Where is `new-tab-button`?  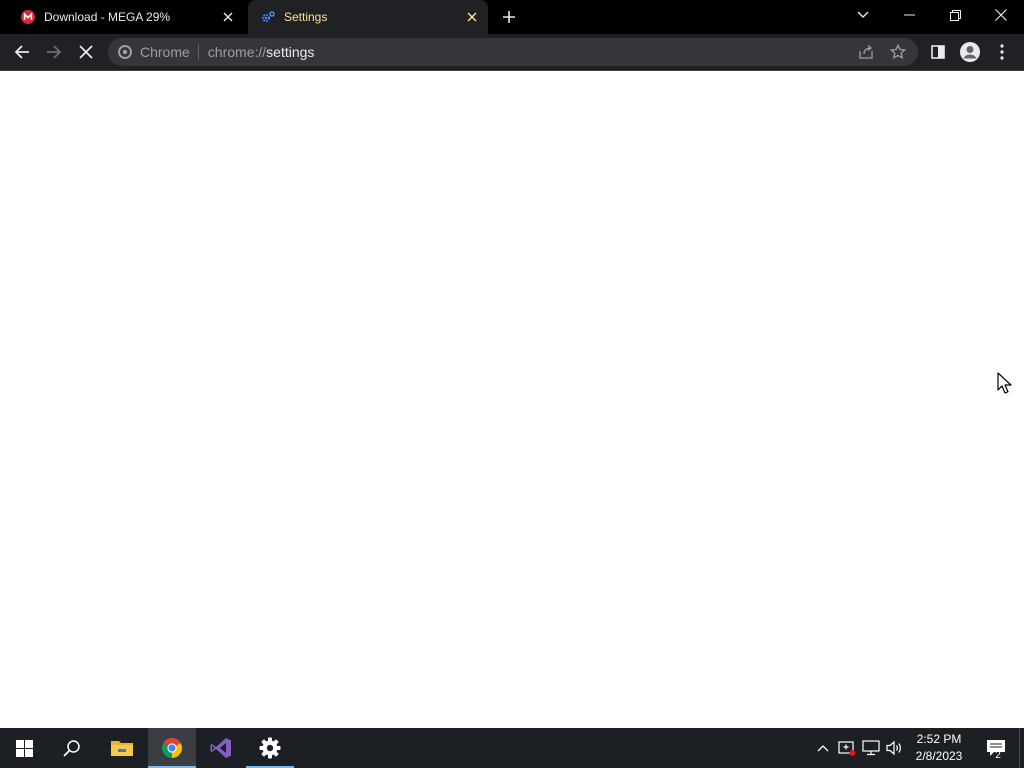 new-tab-button is located at coordinates (509, 17).